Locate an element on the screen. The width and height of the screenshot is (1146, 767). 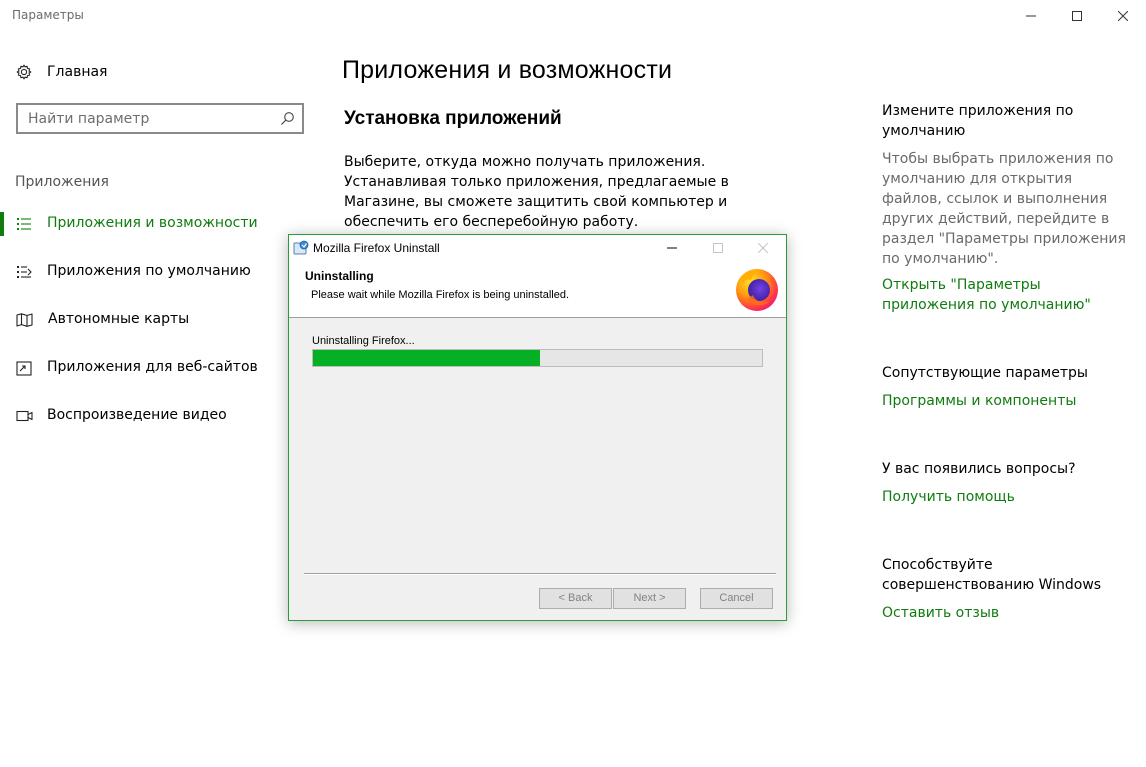
dialog-maximize-button is located at coordinates (718, 247).